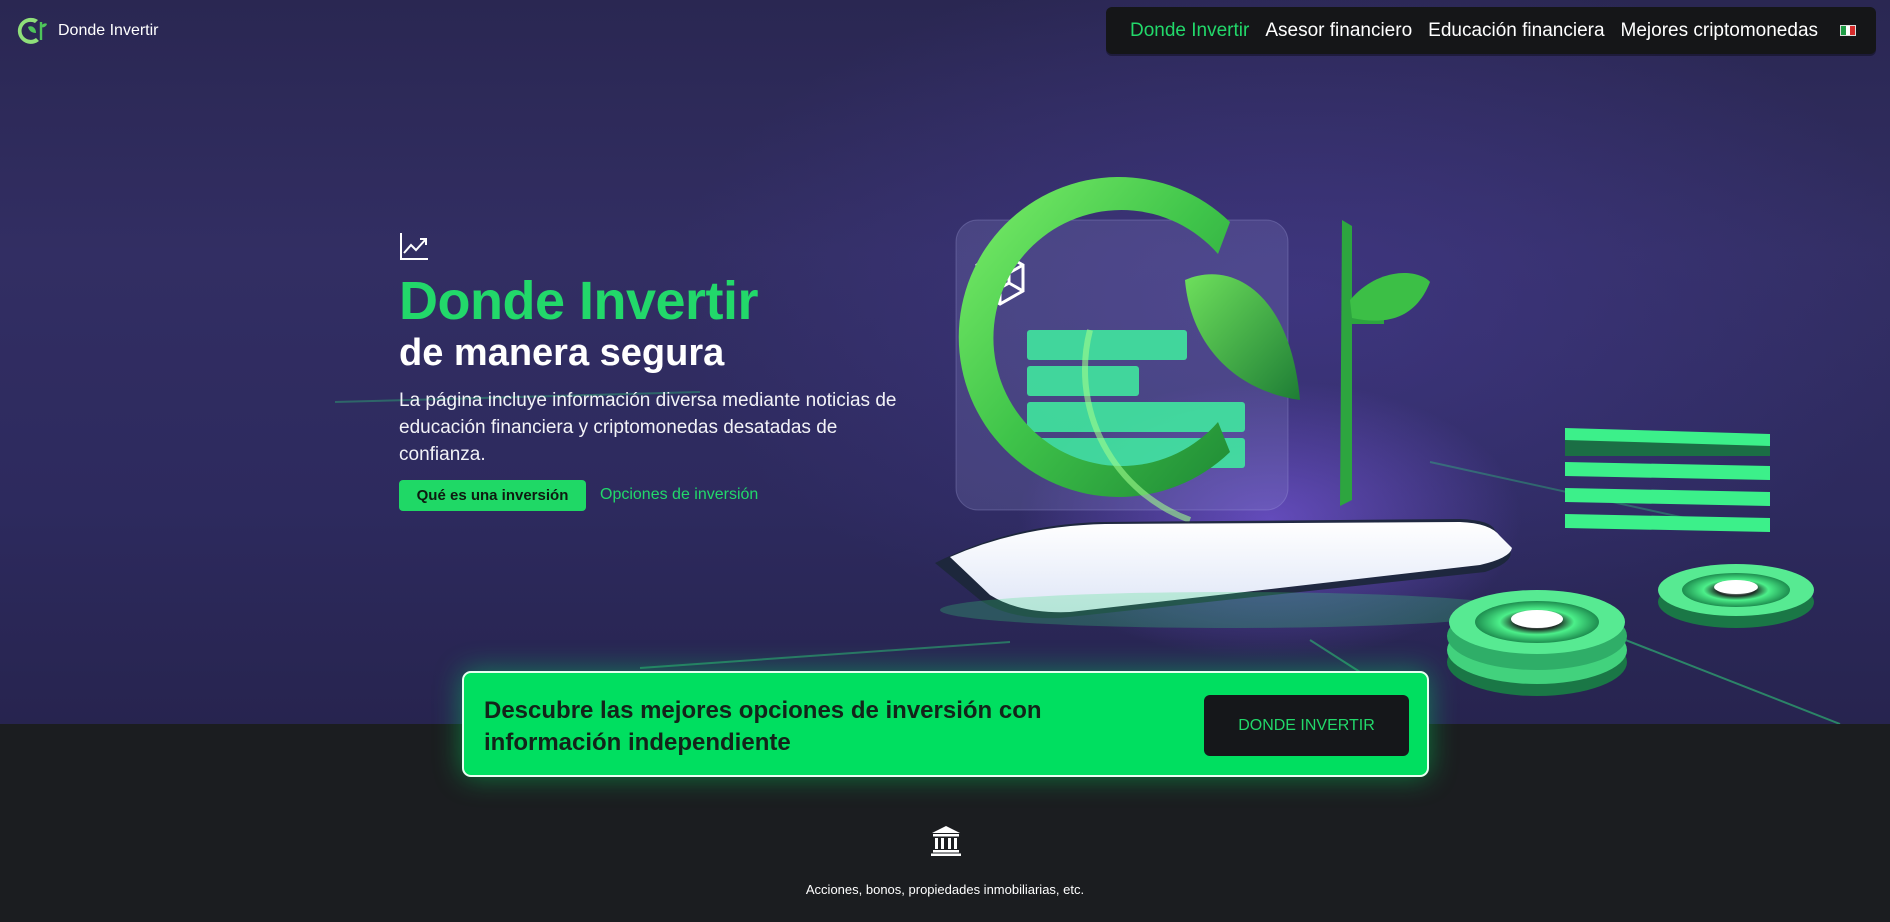  I want to click on nav-item-educacion-financiera: Educación financiera, so click(1516, 31).